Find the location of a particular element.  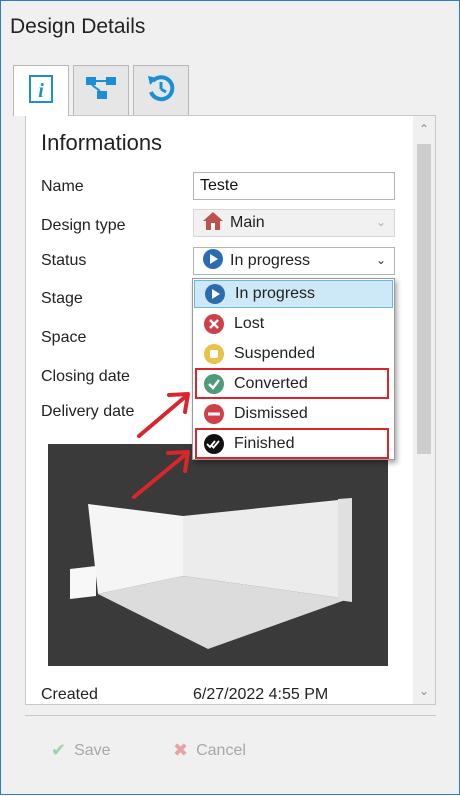

hierarchy-icon is located at coordinates (101, 90).